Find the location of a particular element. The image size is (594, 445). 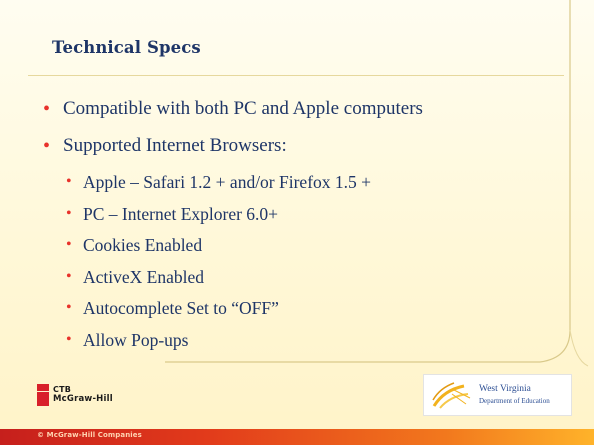

sub-bullet-item: • ActiveX Enabled is located at coordinates (303, 277).